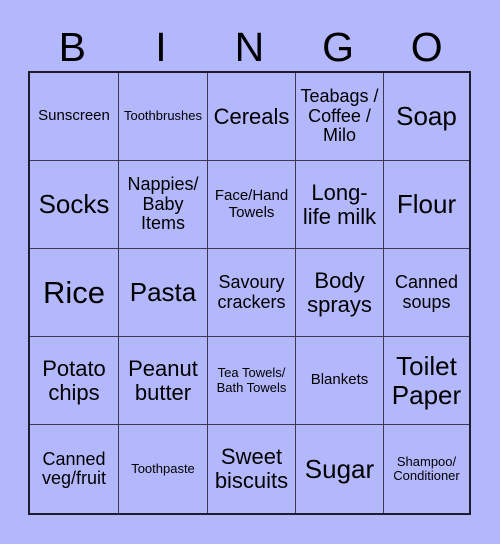  I want to click on bingo-cell-label: Shampoo/ Conditioner, so click(426, 468).